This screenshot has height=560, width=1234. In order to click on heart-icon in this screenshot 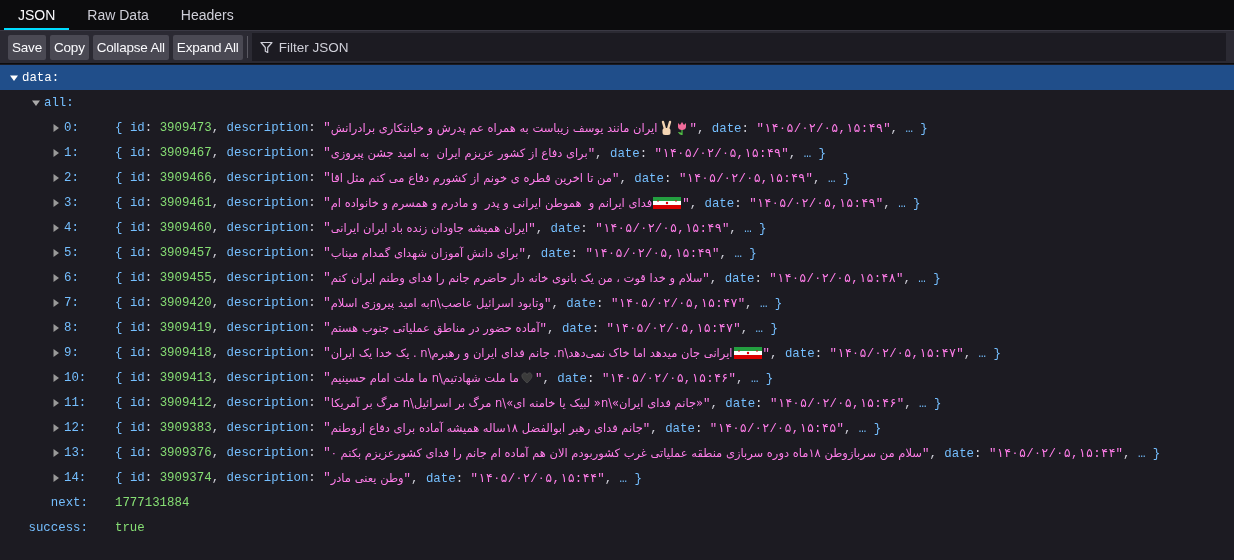, I will do `click(526, 377)`.